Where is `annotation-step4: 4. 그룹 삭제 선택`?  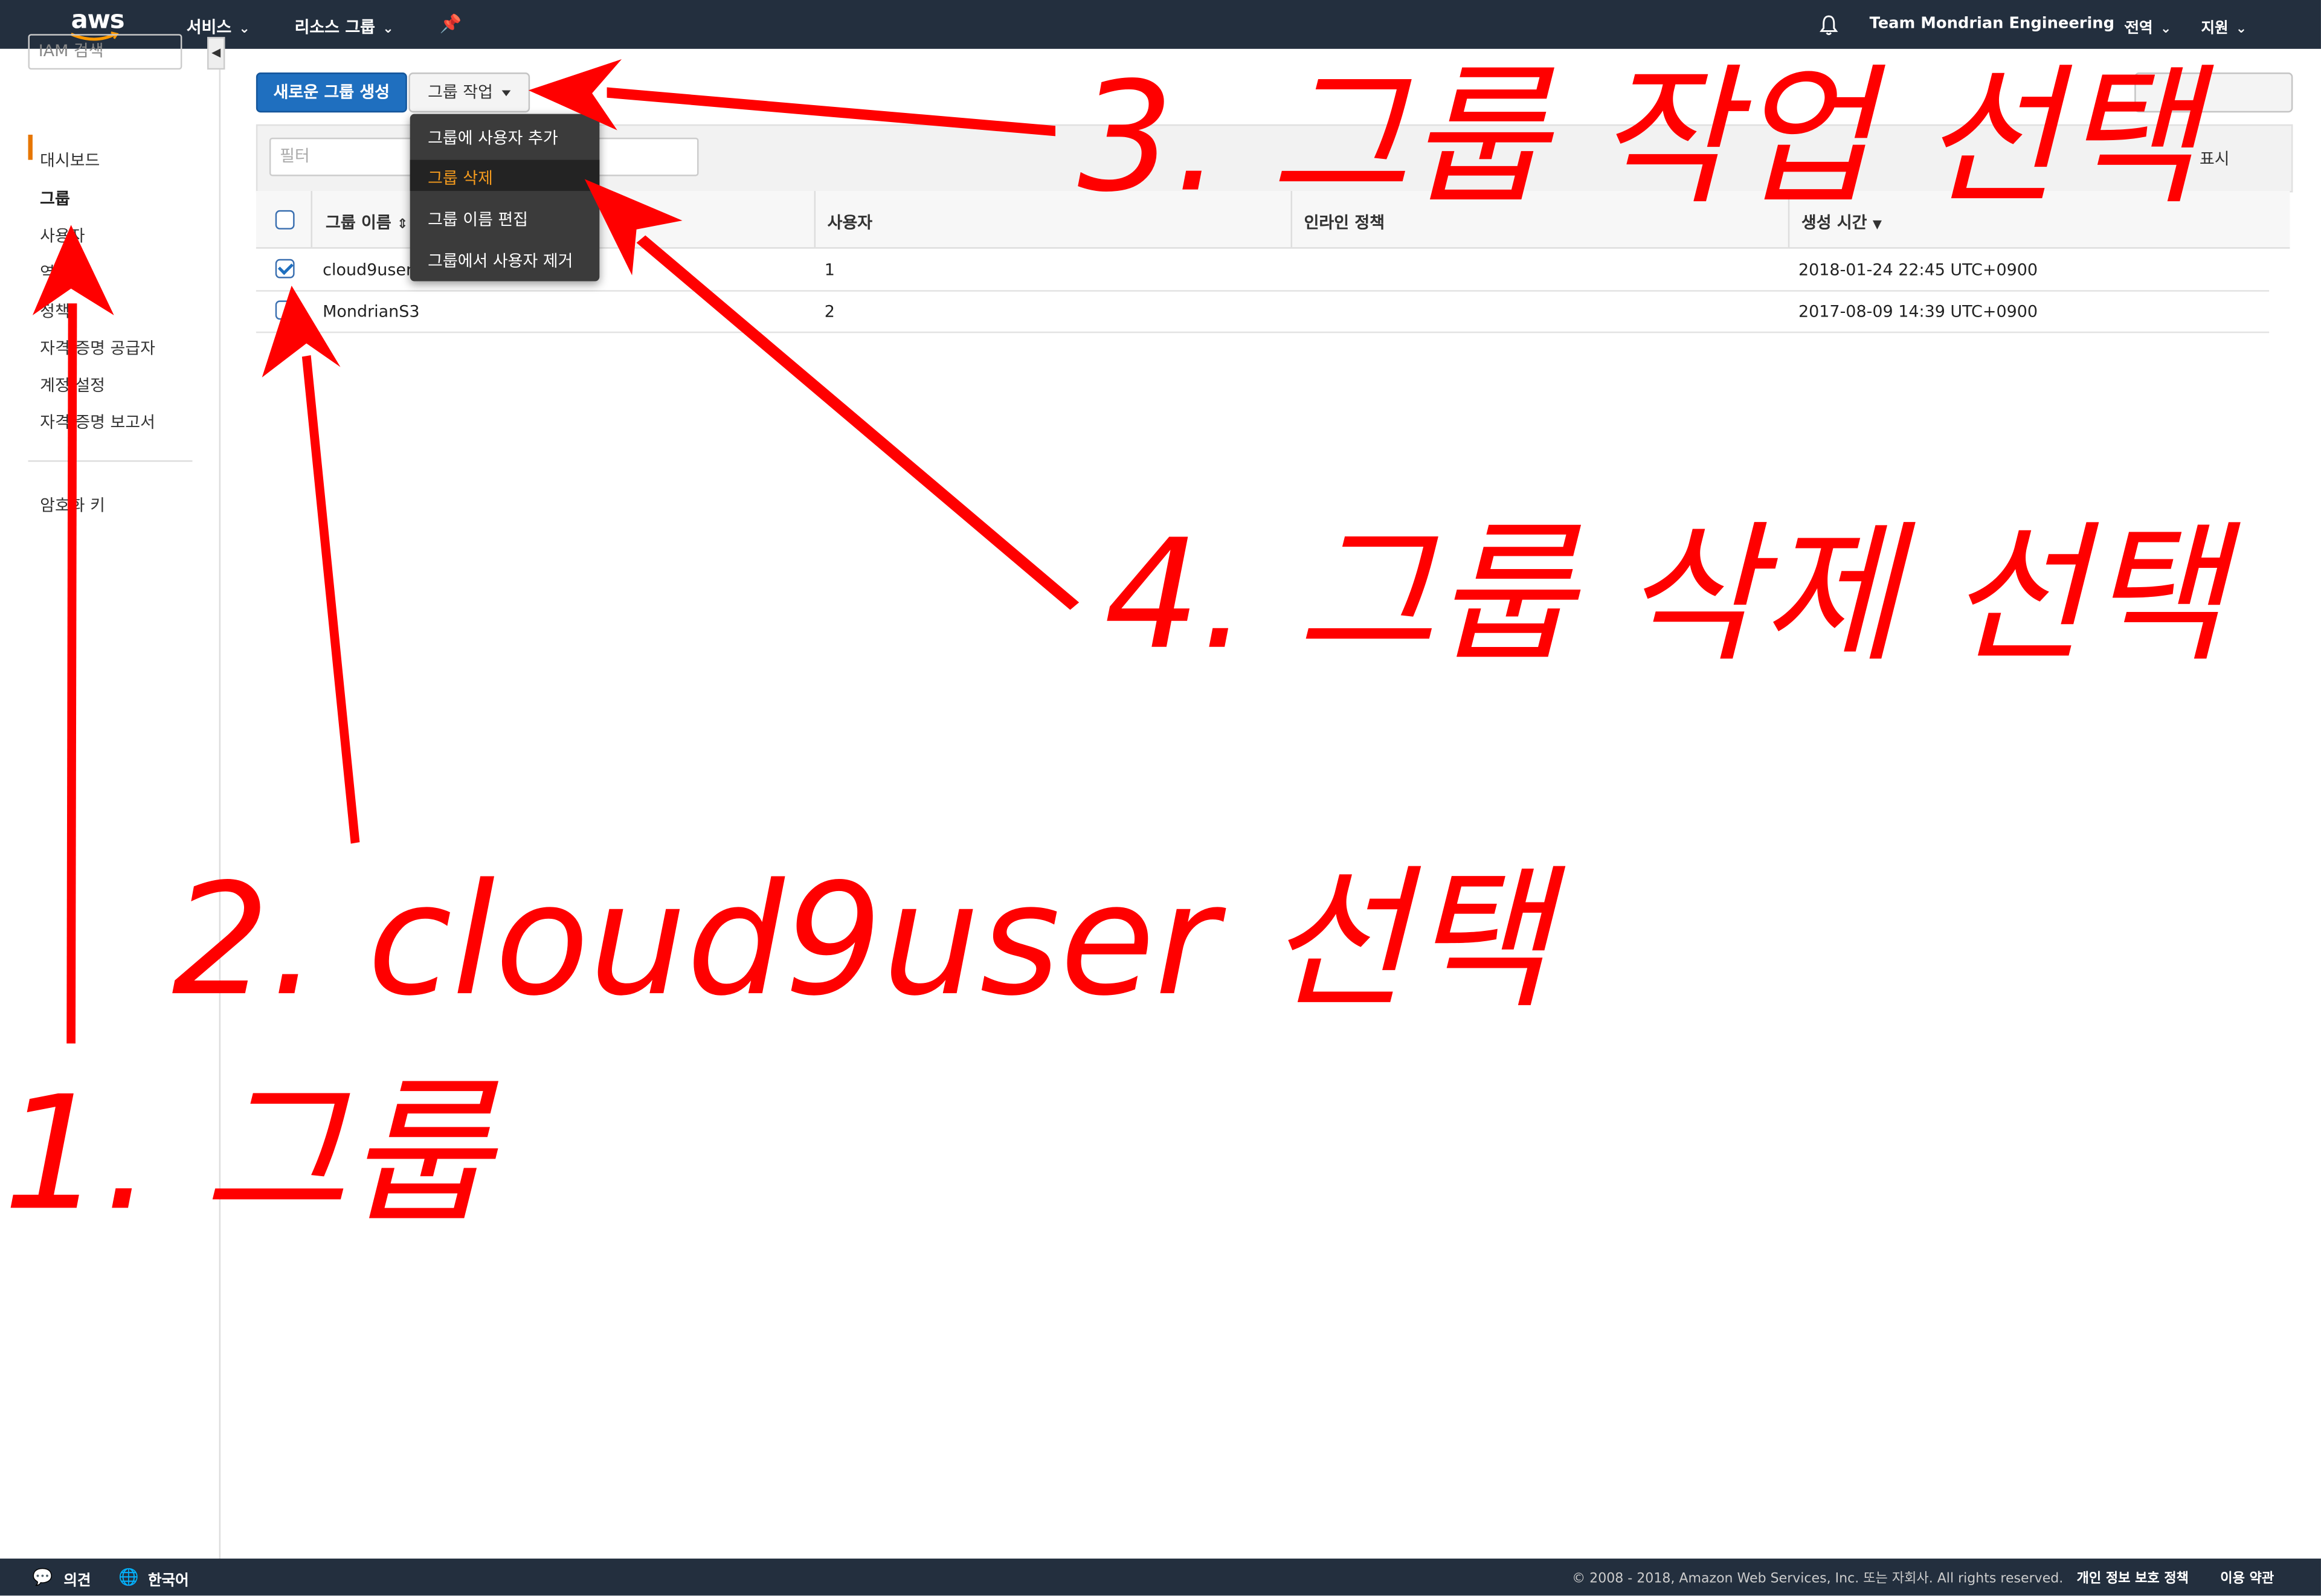
annotation-step4: 4. 그룹 삭제 선택 is located at coordinates (1665, 595).